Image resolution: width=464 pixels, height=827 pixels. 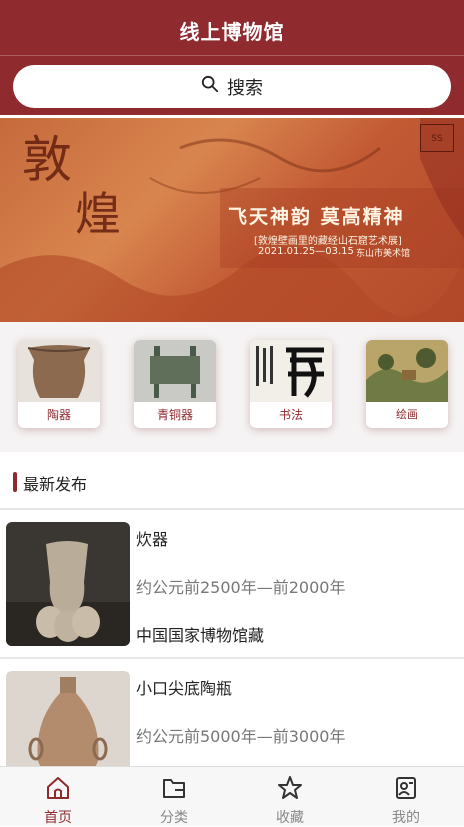 I want to click on banner-headline: 飞天神韵 莫高精神, so click(x=316, y=217).